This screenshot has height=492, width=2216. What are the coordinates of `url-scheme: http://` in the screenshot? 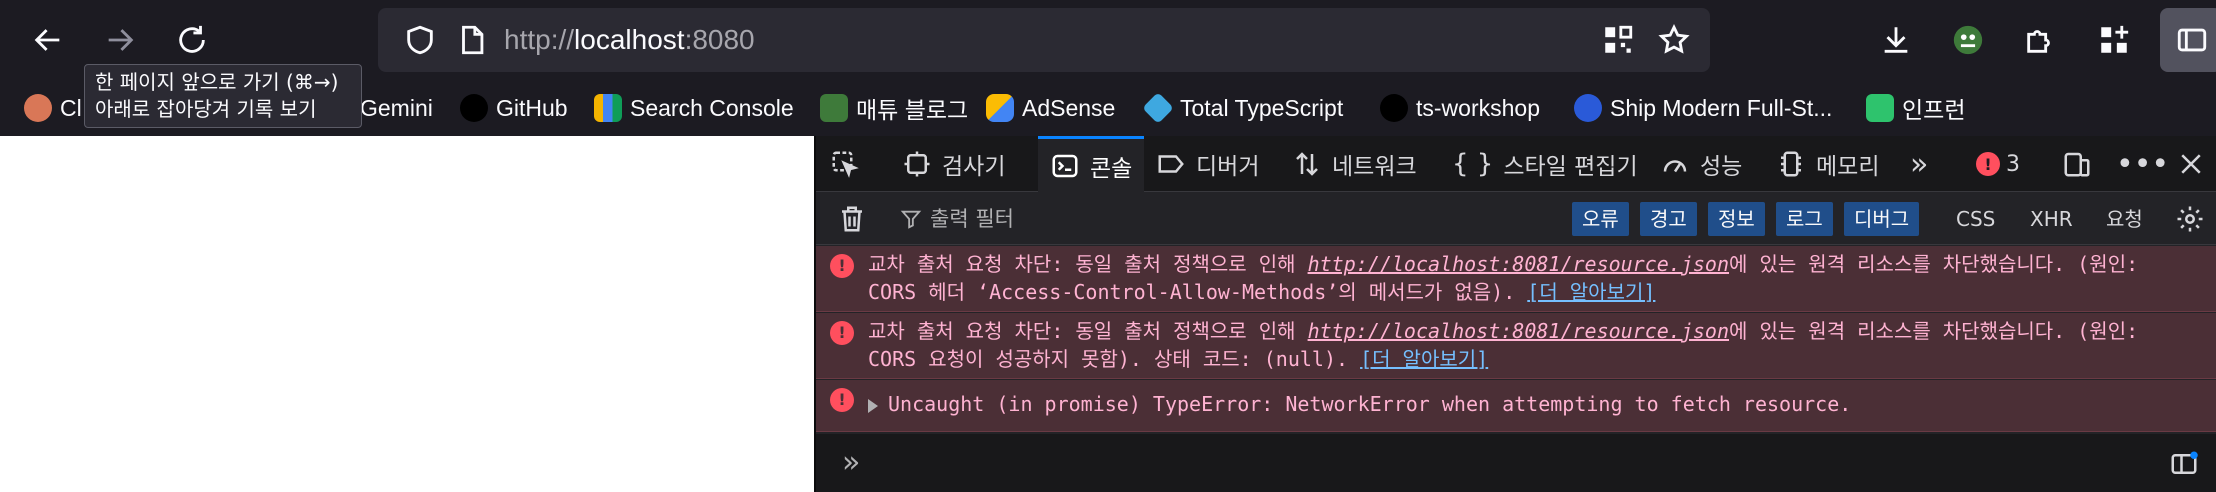 It's located at (539, 39).